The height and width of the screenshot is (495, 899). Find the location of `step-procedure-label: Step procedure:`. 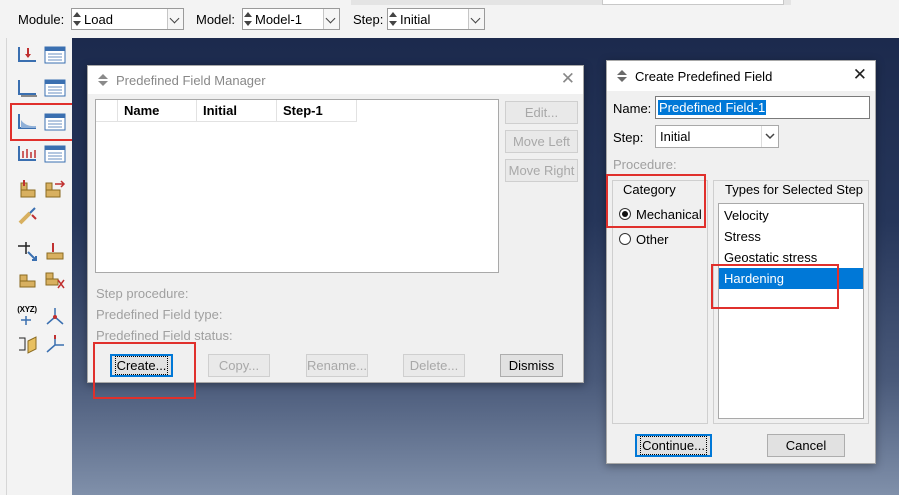

step-procedure-label: Step procedure: is located at coordinates (142, 293).